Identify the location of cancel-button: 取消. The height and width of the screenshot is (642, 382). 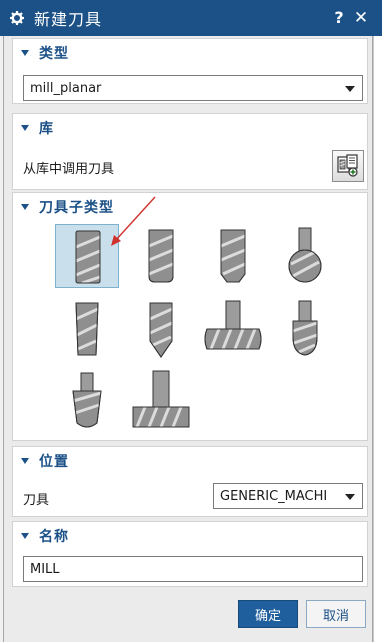
(336, 614).